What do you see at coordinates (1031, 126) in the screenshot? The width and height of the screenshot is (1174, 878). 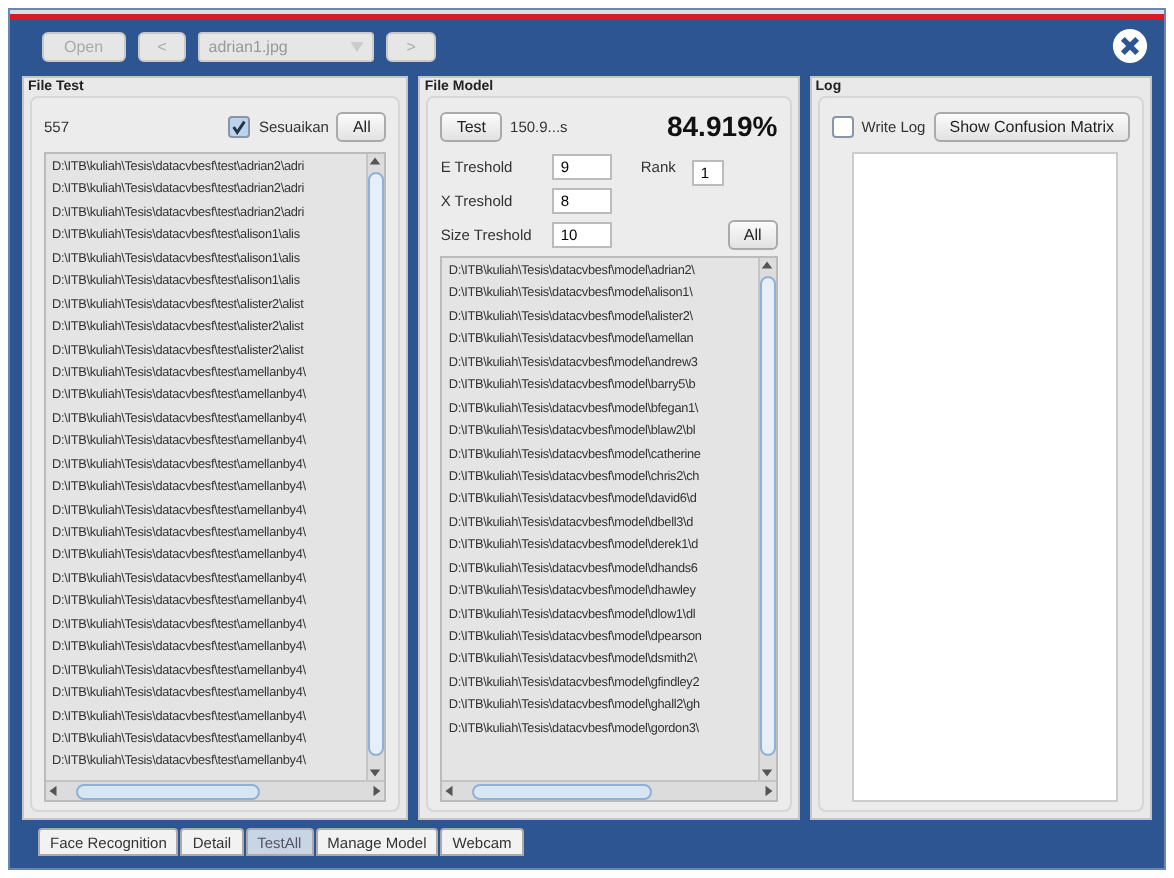 I see `confusion-matrix-button: Show Confusion Matrix` at bounding box center [1031, 126].